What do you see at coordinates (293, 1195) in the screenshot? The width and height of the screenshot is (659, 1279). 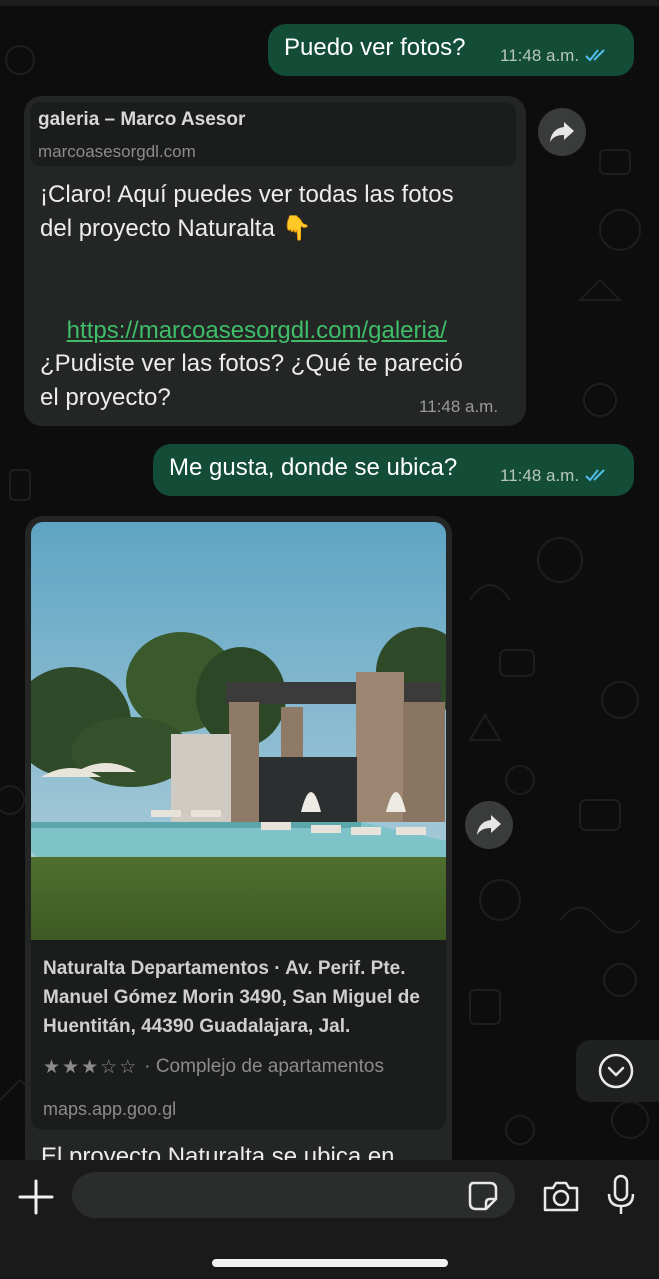 I see `message-input` at bounding box center [293, 1195].